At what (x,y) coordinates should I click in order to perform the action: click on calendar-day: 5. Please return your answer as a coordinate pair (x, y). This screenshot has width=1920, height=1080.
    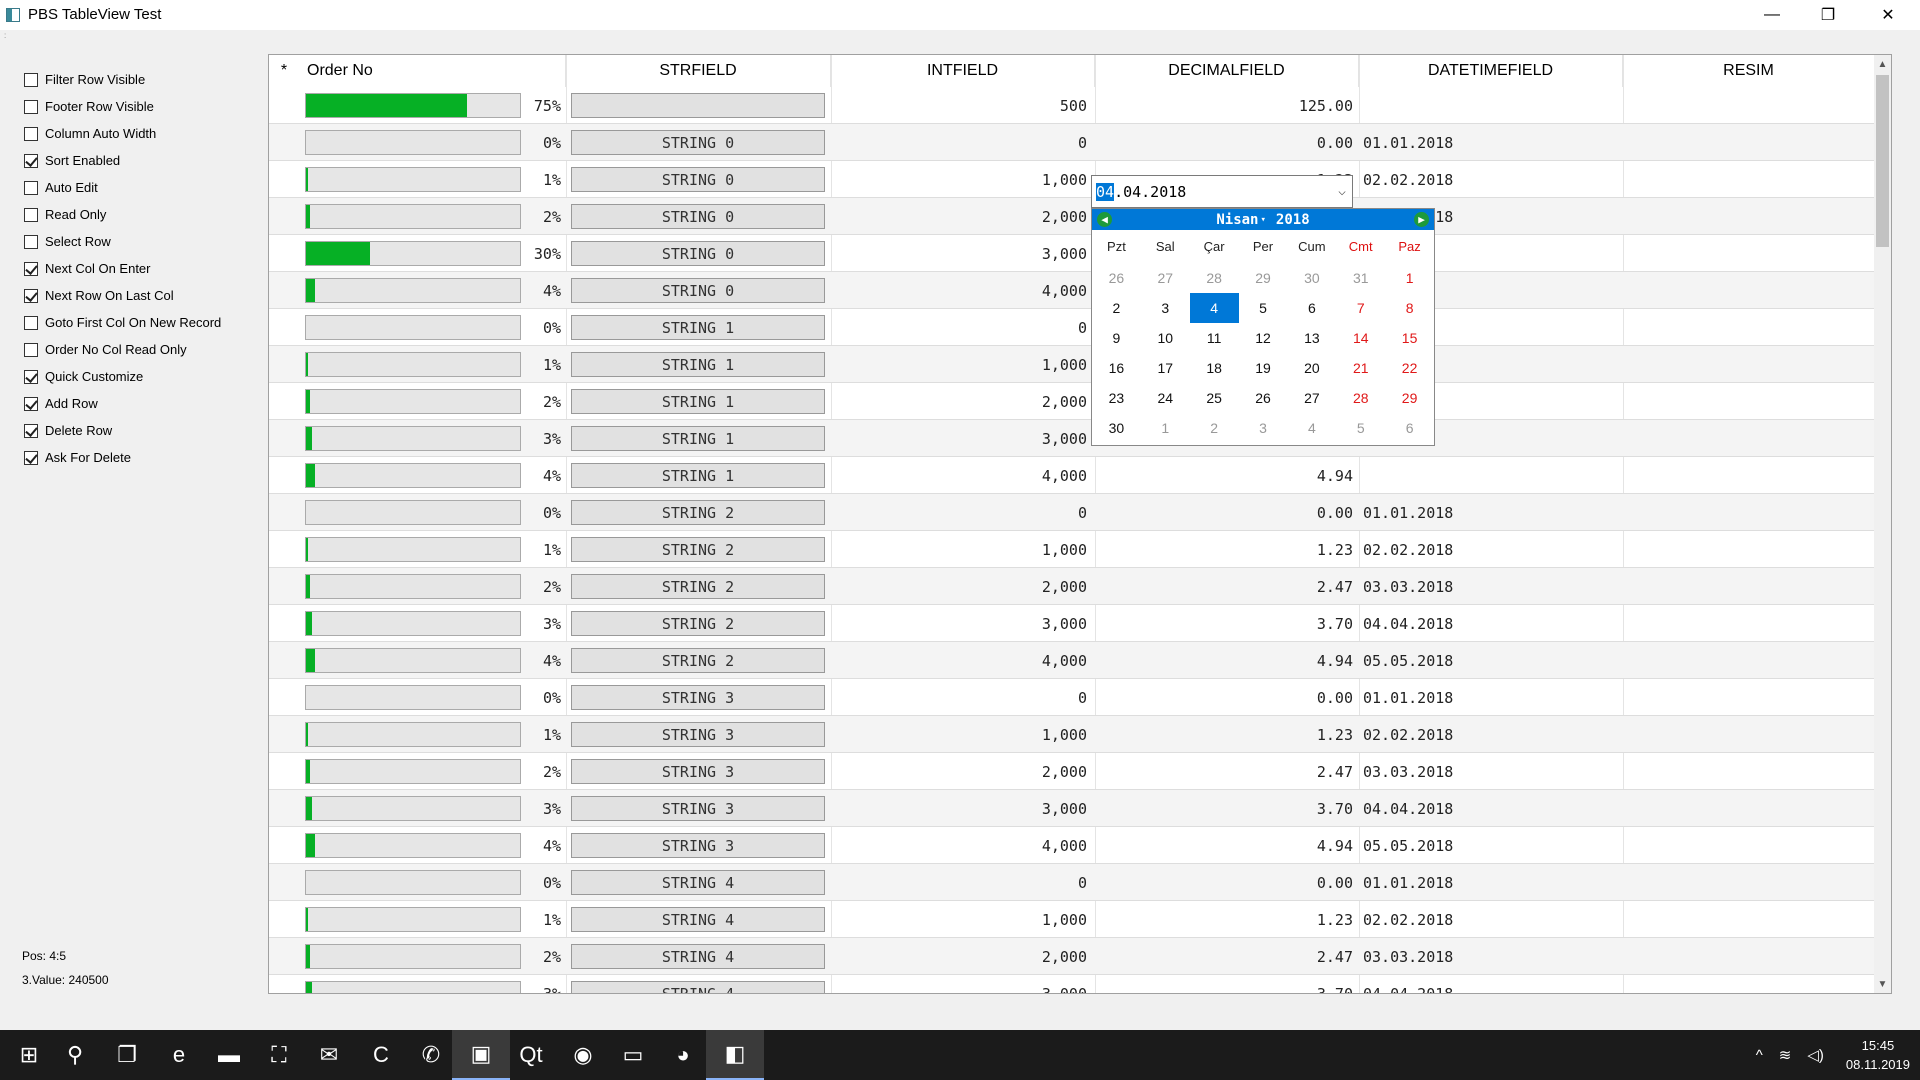
    Looking at the image, I should click on (1263, 308).